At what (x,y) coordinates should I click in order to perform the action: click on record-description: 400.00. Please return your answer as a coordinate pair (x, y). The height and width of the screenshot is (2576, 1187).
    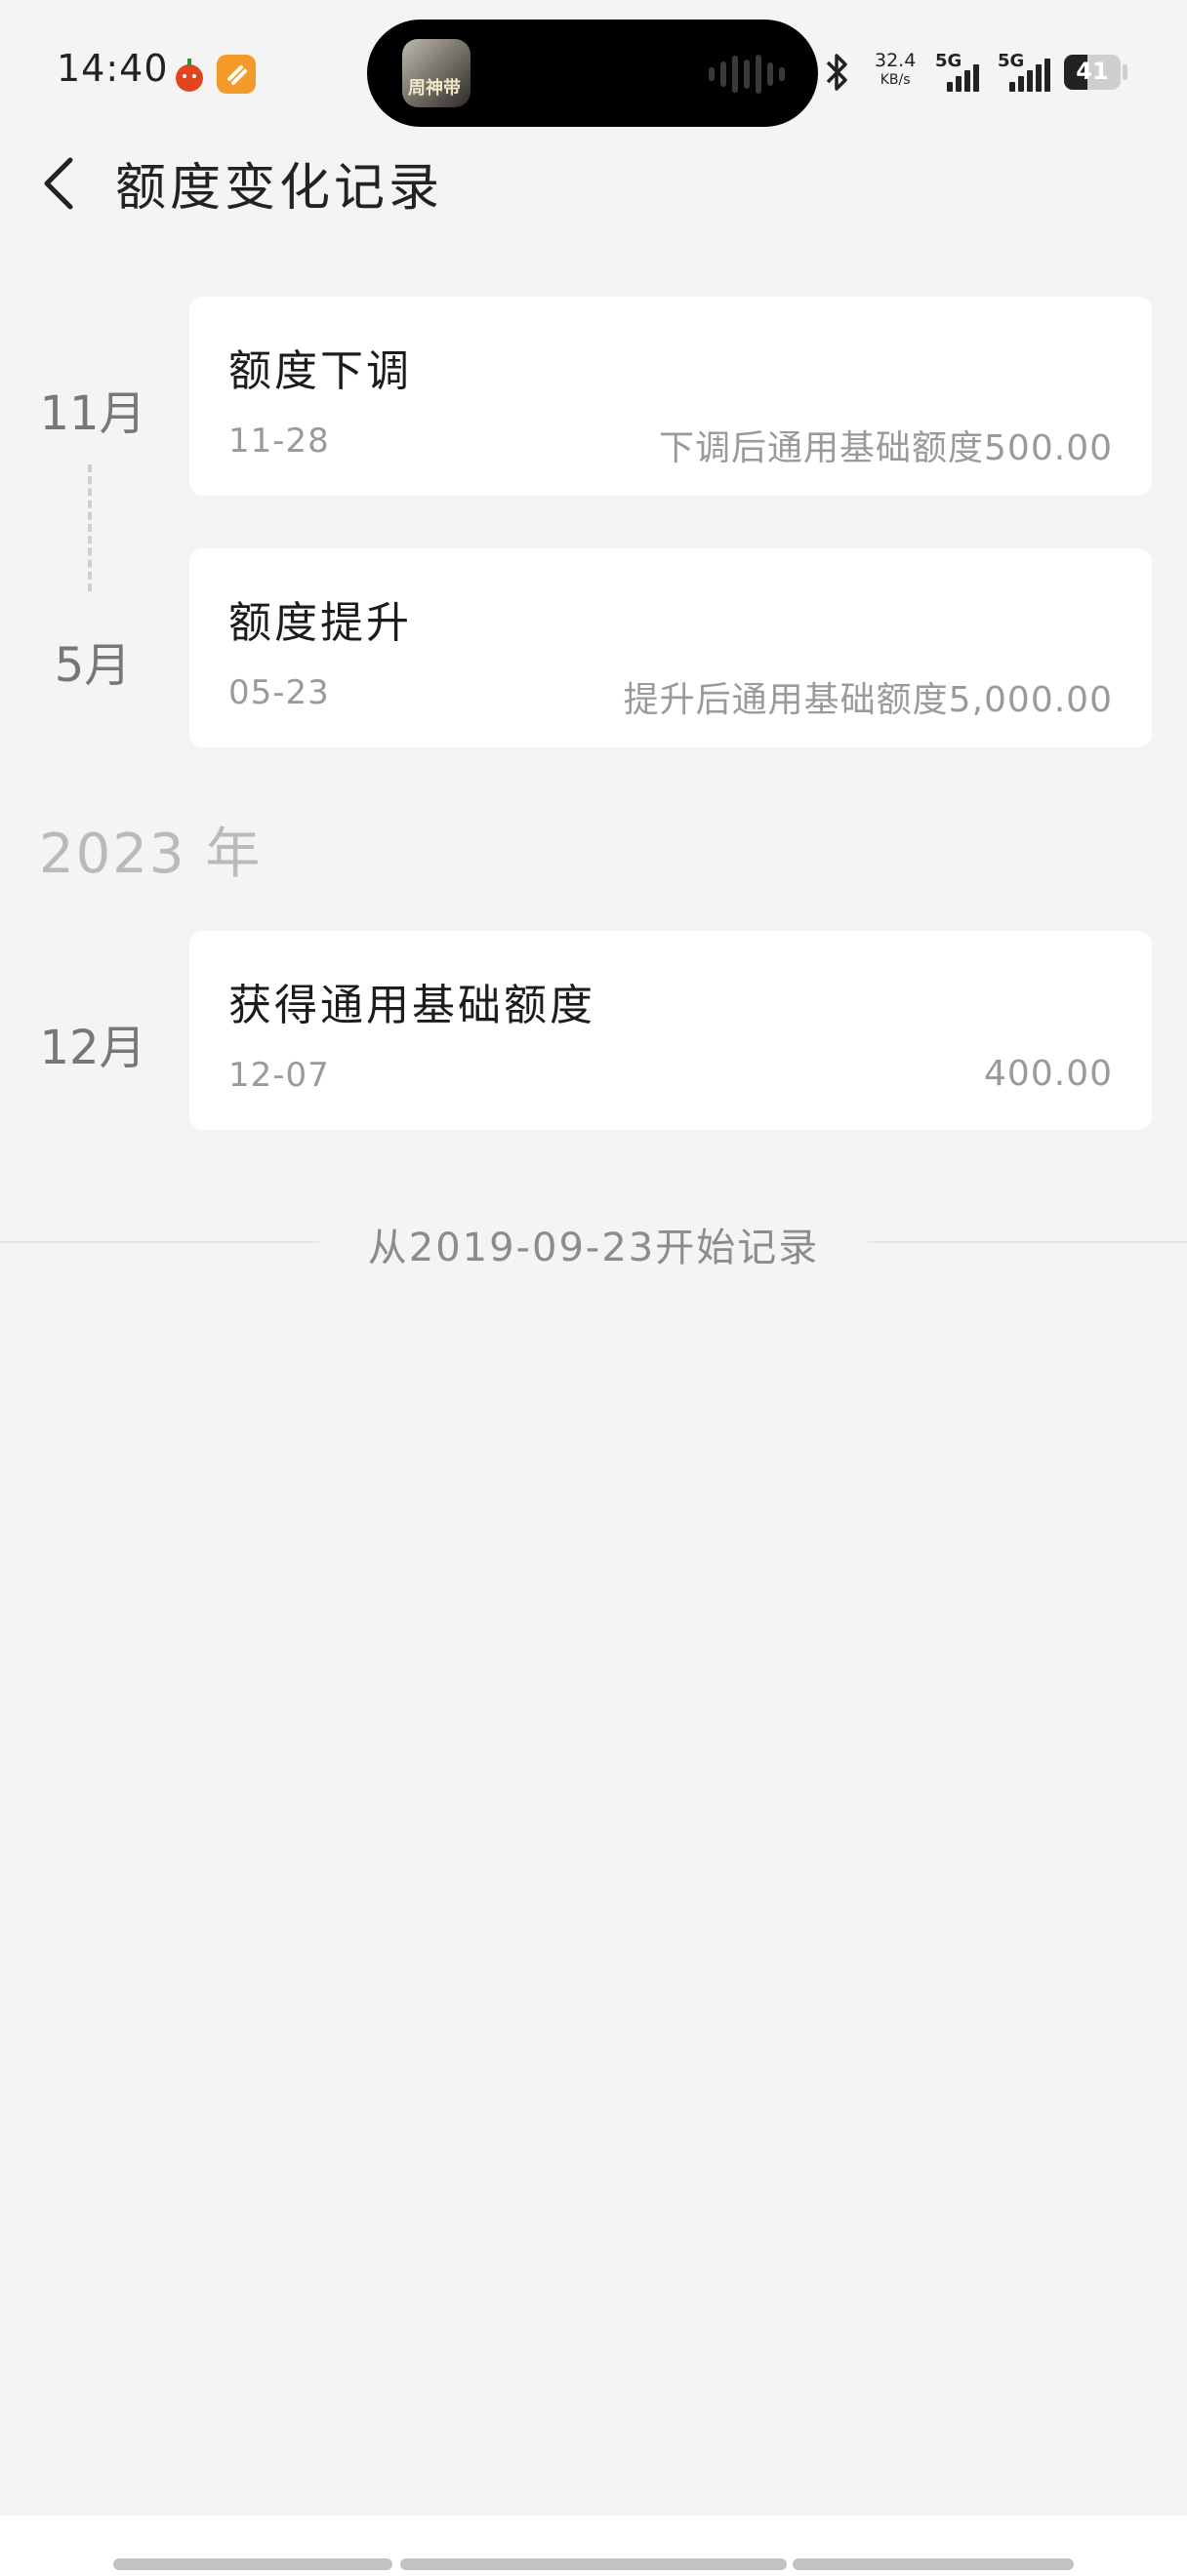
    Looking at the image, I should click on (1048, 1074).